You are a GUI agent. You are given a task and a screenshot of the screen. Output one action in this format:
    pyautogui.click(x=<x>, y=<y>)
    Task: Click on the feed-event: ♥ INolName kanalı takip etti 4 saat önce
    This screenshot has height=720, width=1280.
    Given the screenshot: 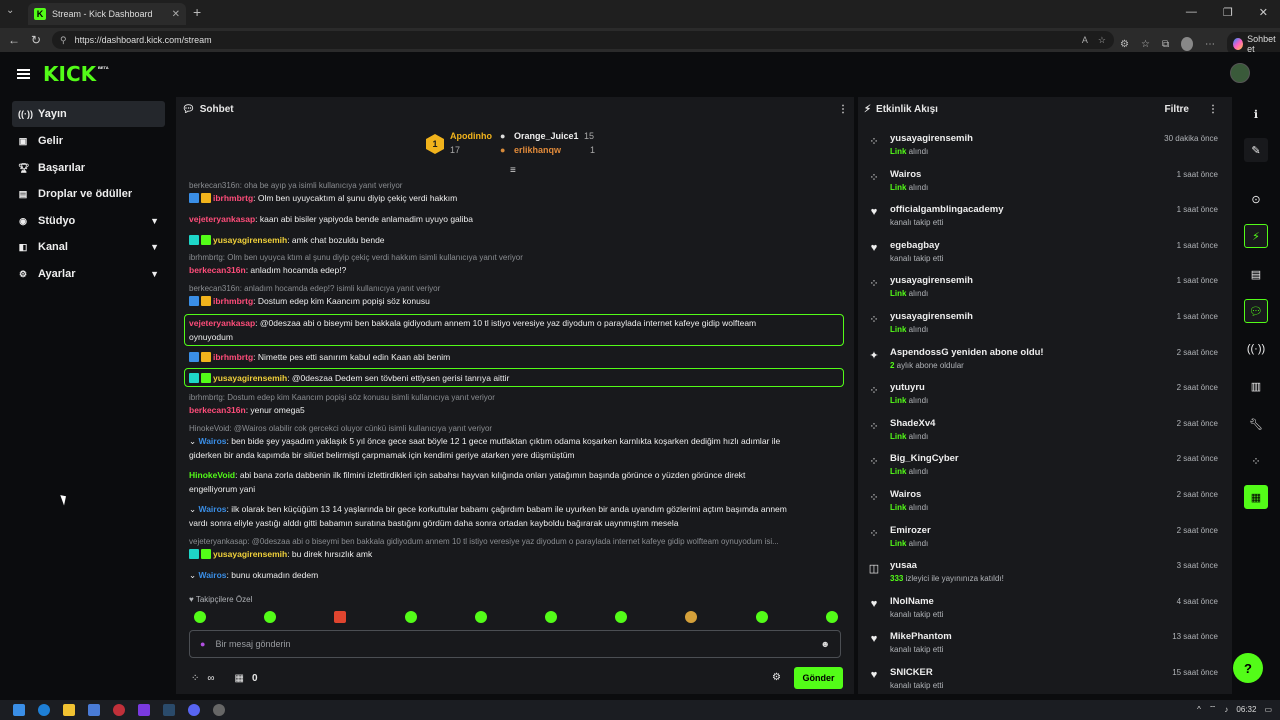 What is the action you would take?
    pyautogui.click(x=1046, y=611)
    